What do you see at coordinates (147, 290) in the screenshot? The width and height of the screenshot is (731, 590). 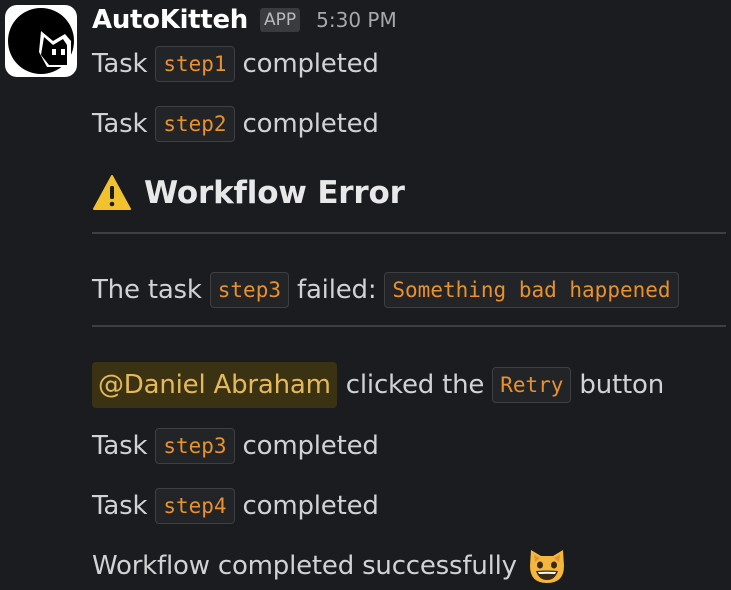 I see `line-text: The task` at bounding box center [147, 290].